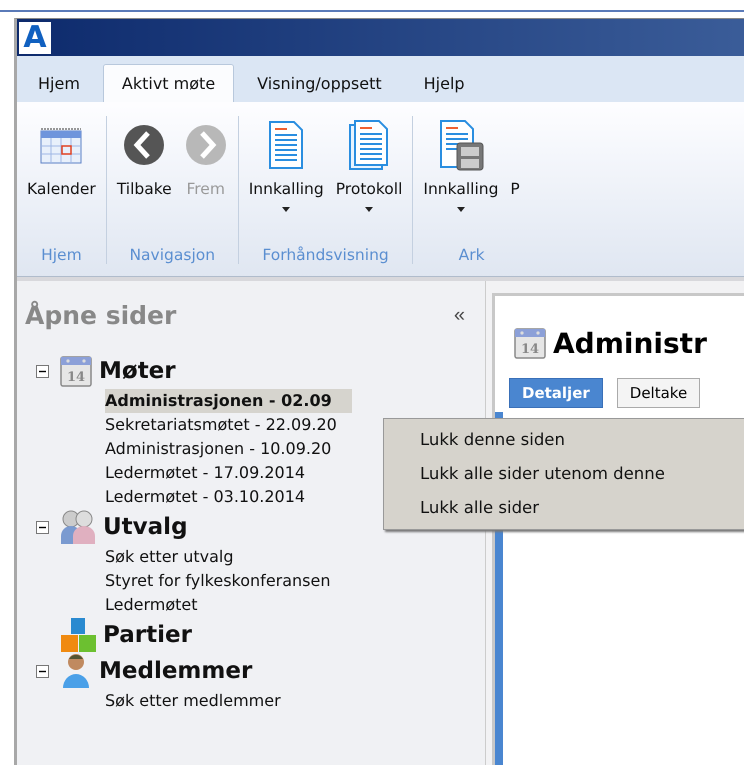 The height and width of the screenshot is (765, 744). I want to click on ribbon-tab: Visning/oppsett, so click(319, 83).